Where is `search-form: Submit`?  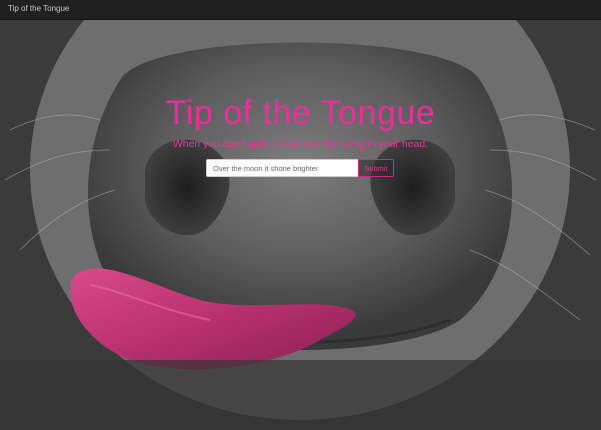 search-form: Submit is located at coordinates (300, 168).